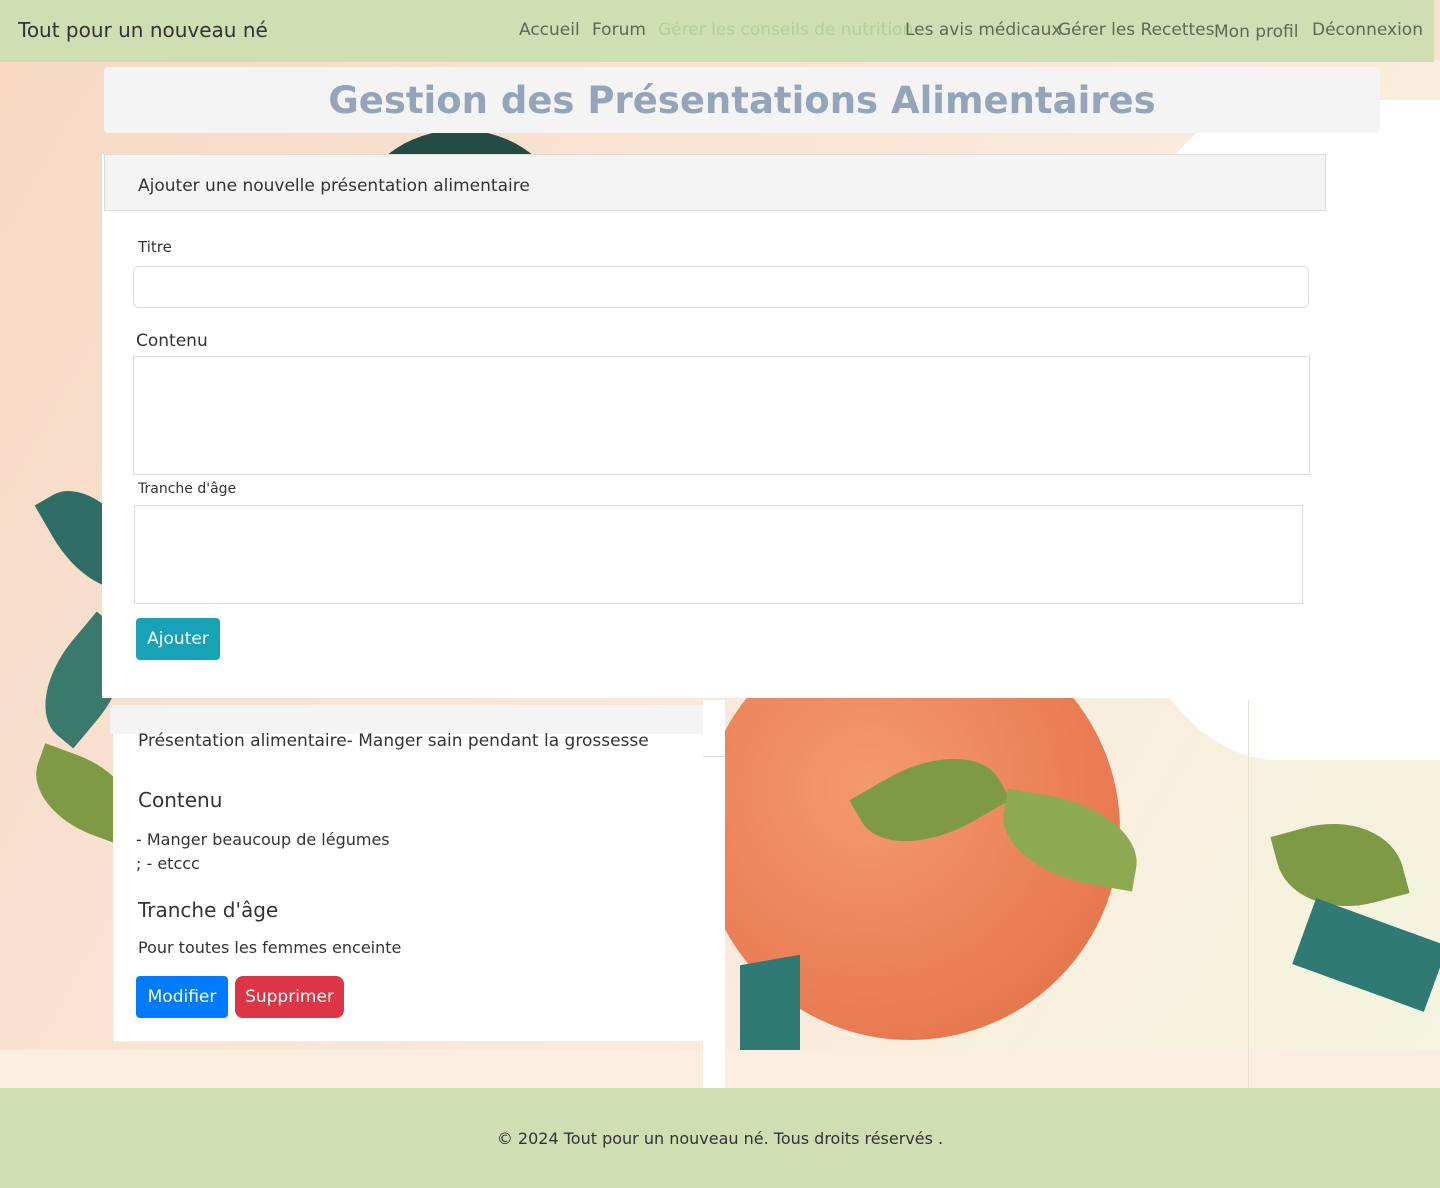 The image size is (1440, 1188). What do you see at coordinates (721, 415) in the screenshot?
I see `contenu-textarea` at bounding box center [721, 415].